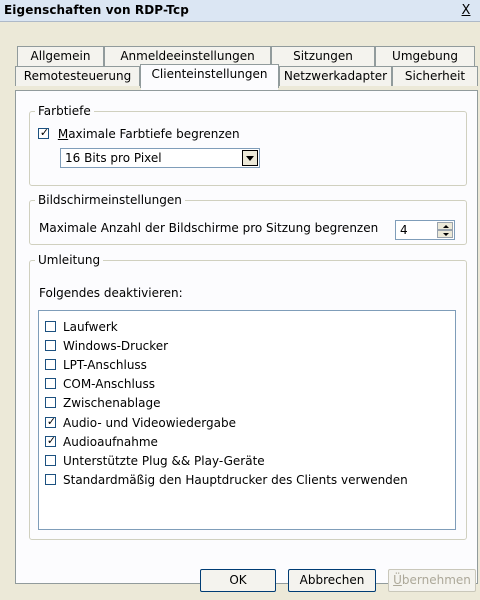  What do you see at coordinates (404, 230) in the screenshot?
I see `monitor-count-value: 4` at bounding box center [404, 230].